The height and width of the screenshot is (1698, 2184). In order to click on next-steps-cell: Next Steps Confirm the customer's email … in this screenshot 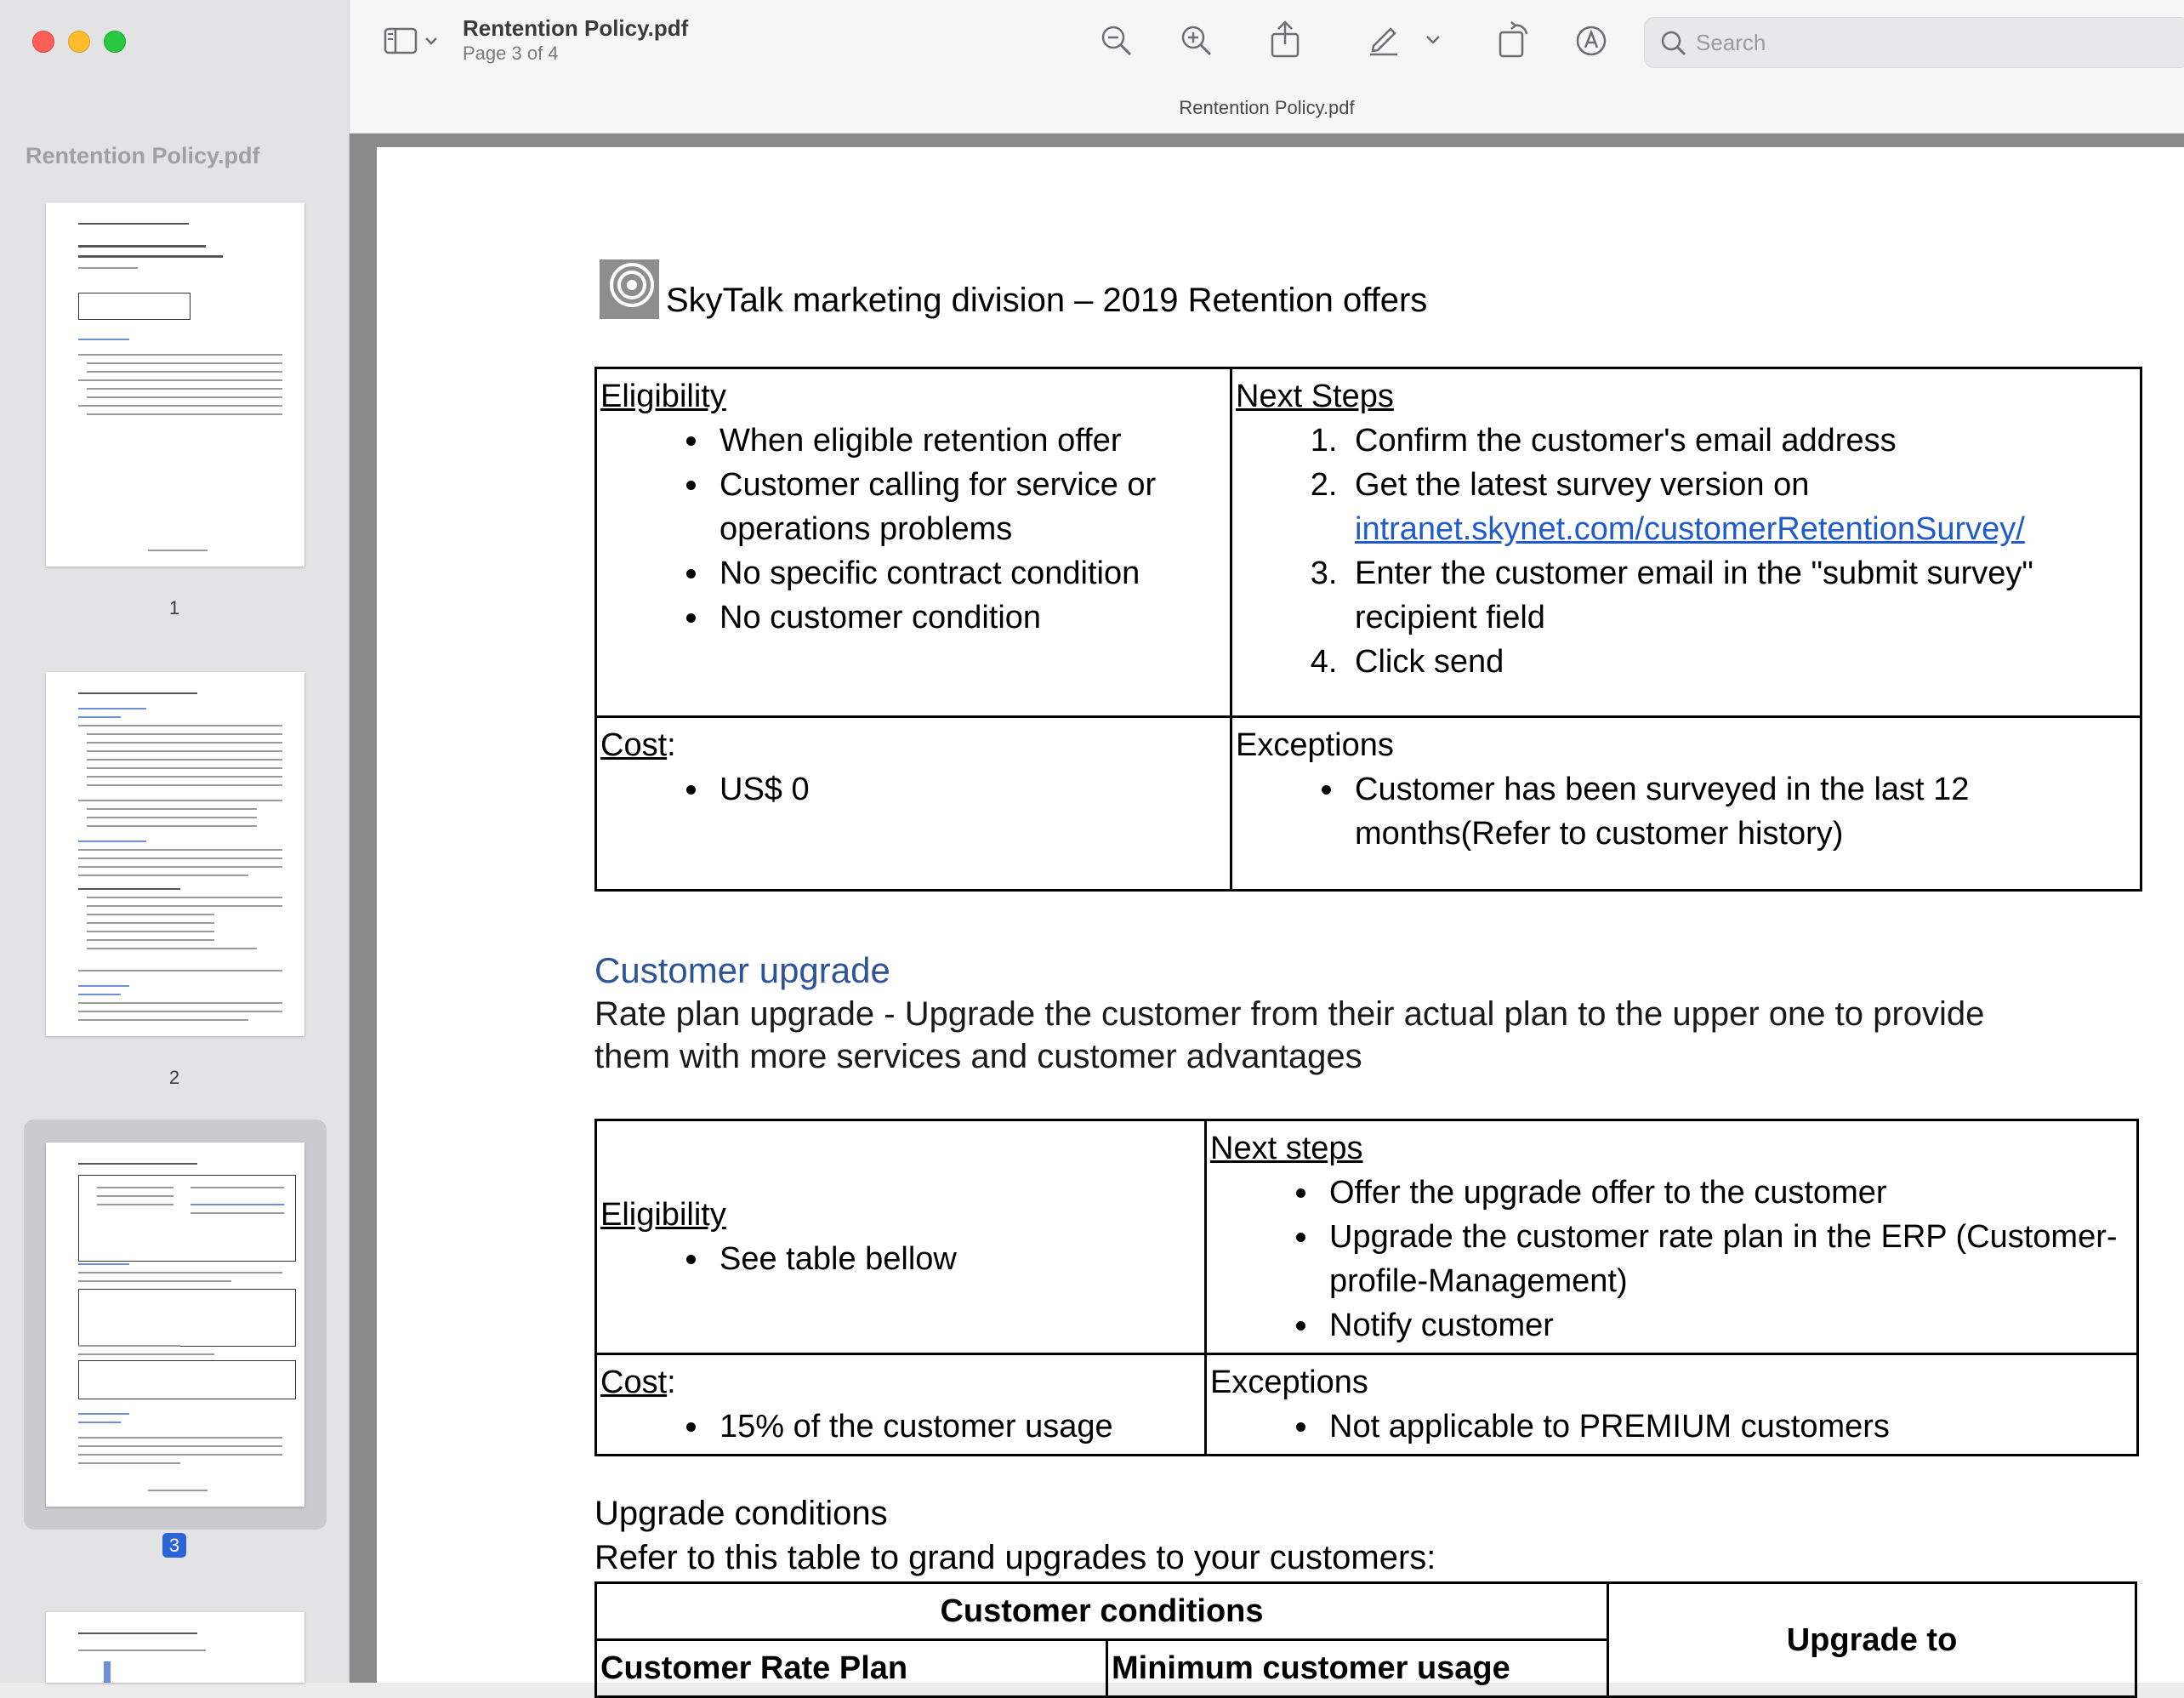, I will do `click(1686, 542)`.